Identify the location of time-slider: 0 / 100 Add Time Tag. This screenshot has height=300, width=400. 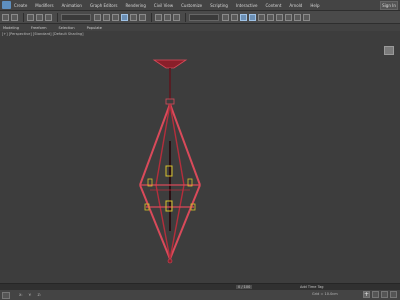
(200, 286).